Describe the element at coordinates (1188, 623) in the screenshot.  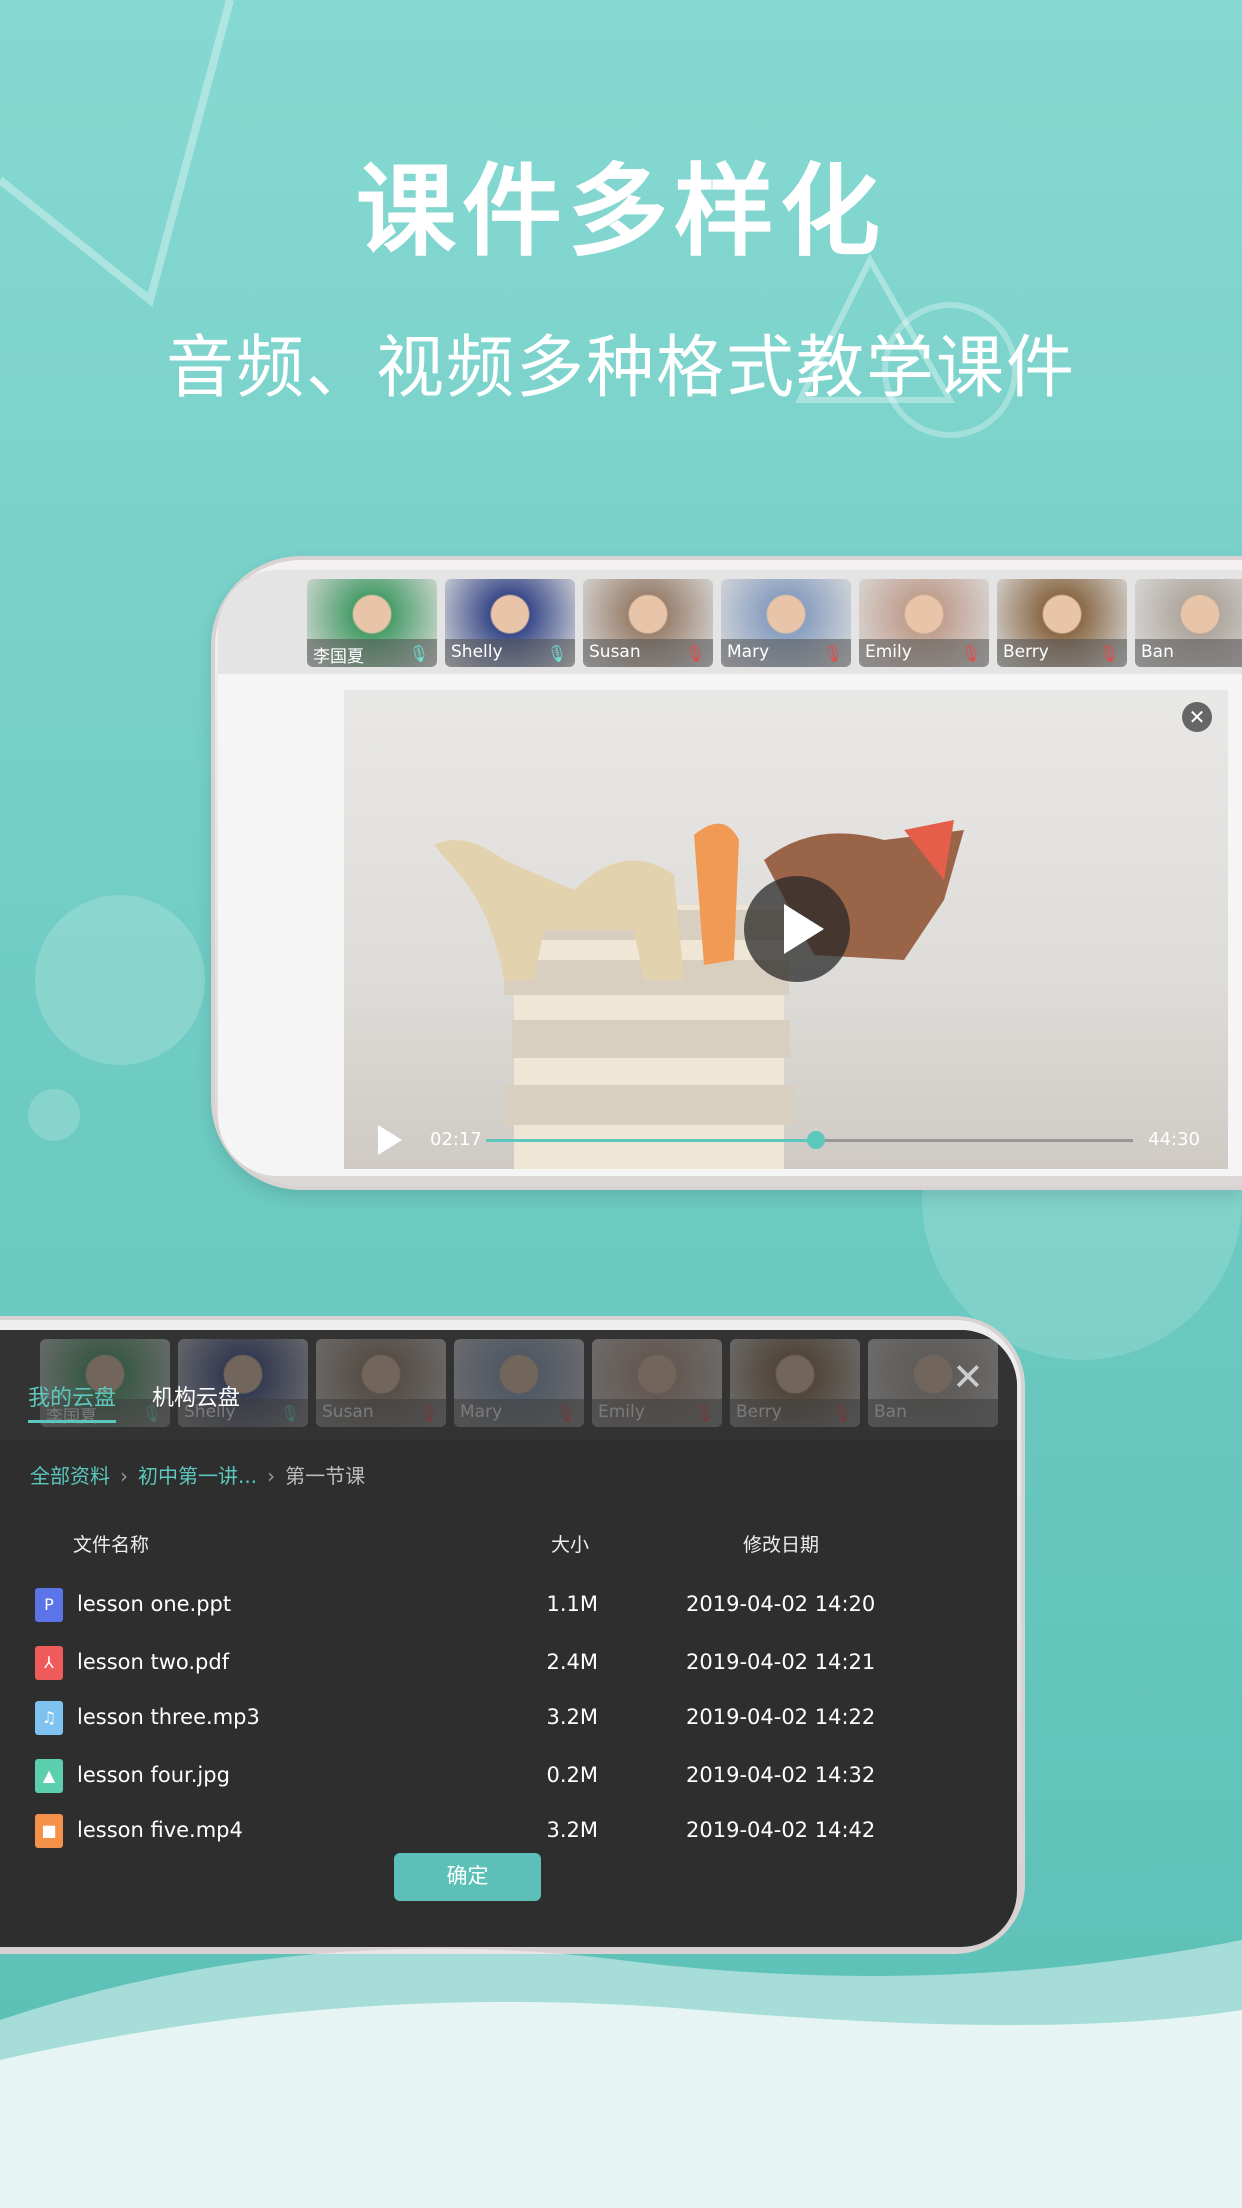
I see `participant-tile: Ban` at that location.